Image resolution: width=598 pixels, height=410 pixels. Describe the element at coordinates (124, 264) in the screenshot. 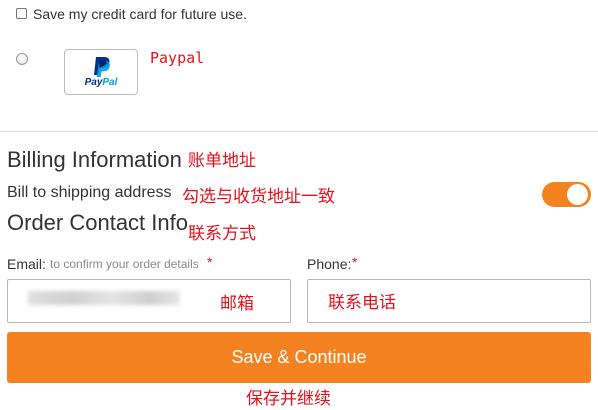

I see `email-hint: to confirm your order details` at that location.